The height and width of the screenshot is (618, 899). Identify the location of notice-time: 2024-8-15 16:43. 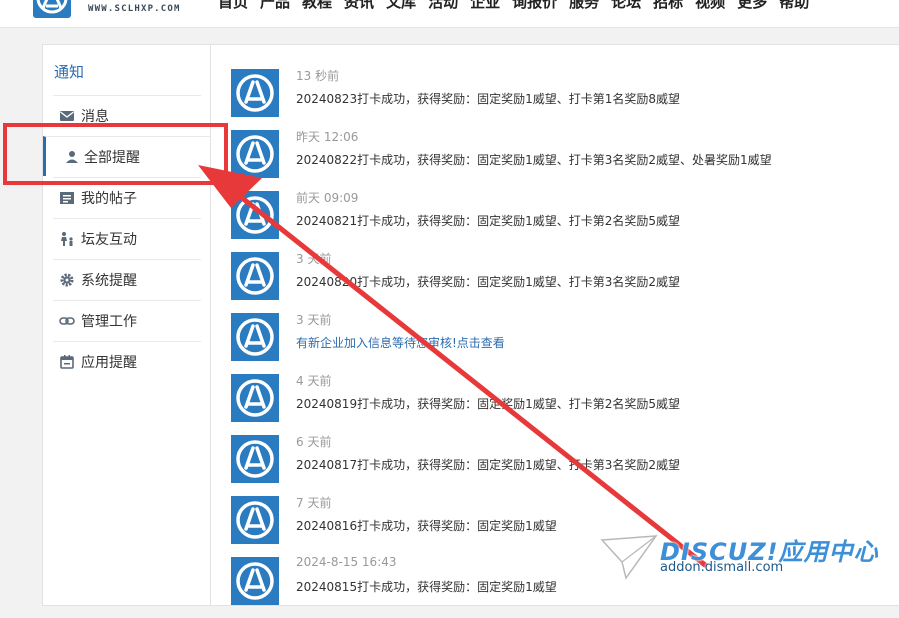
(346, 562).